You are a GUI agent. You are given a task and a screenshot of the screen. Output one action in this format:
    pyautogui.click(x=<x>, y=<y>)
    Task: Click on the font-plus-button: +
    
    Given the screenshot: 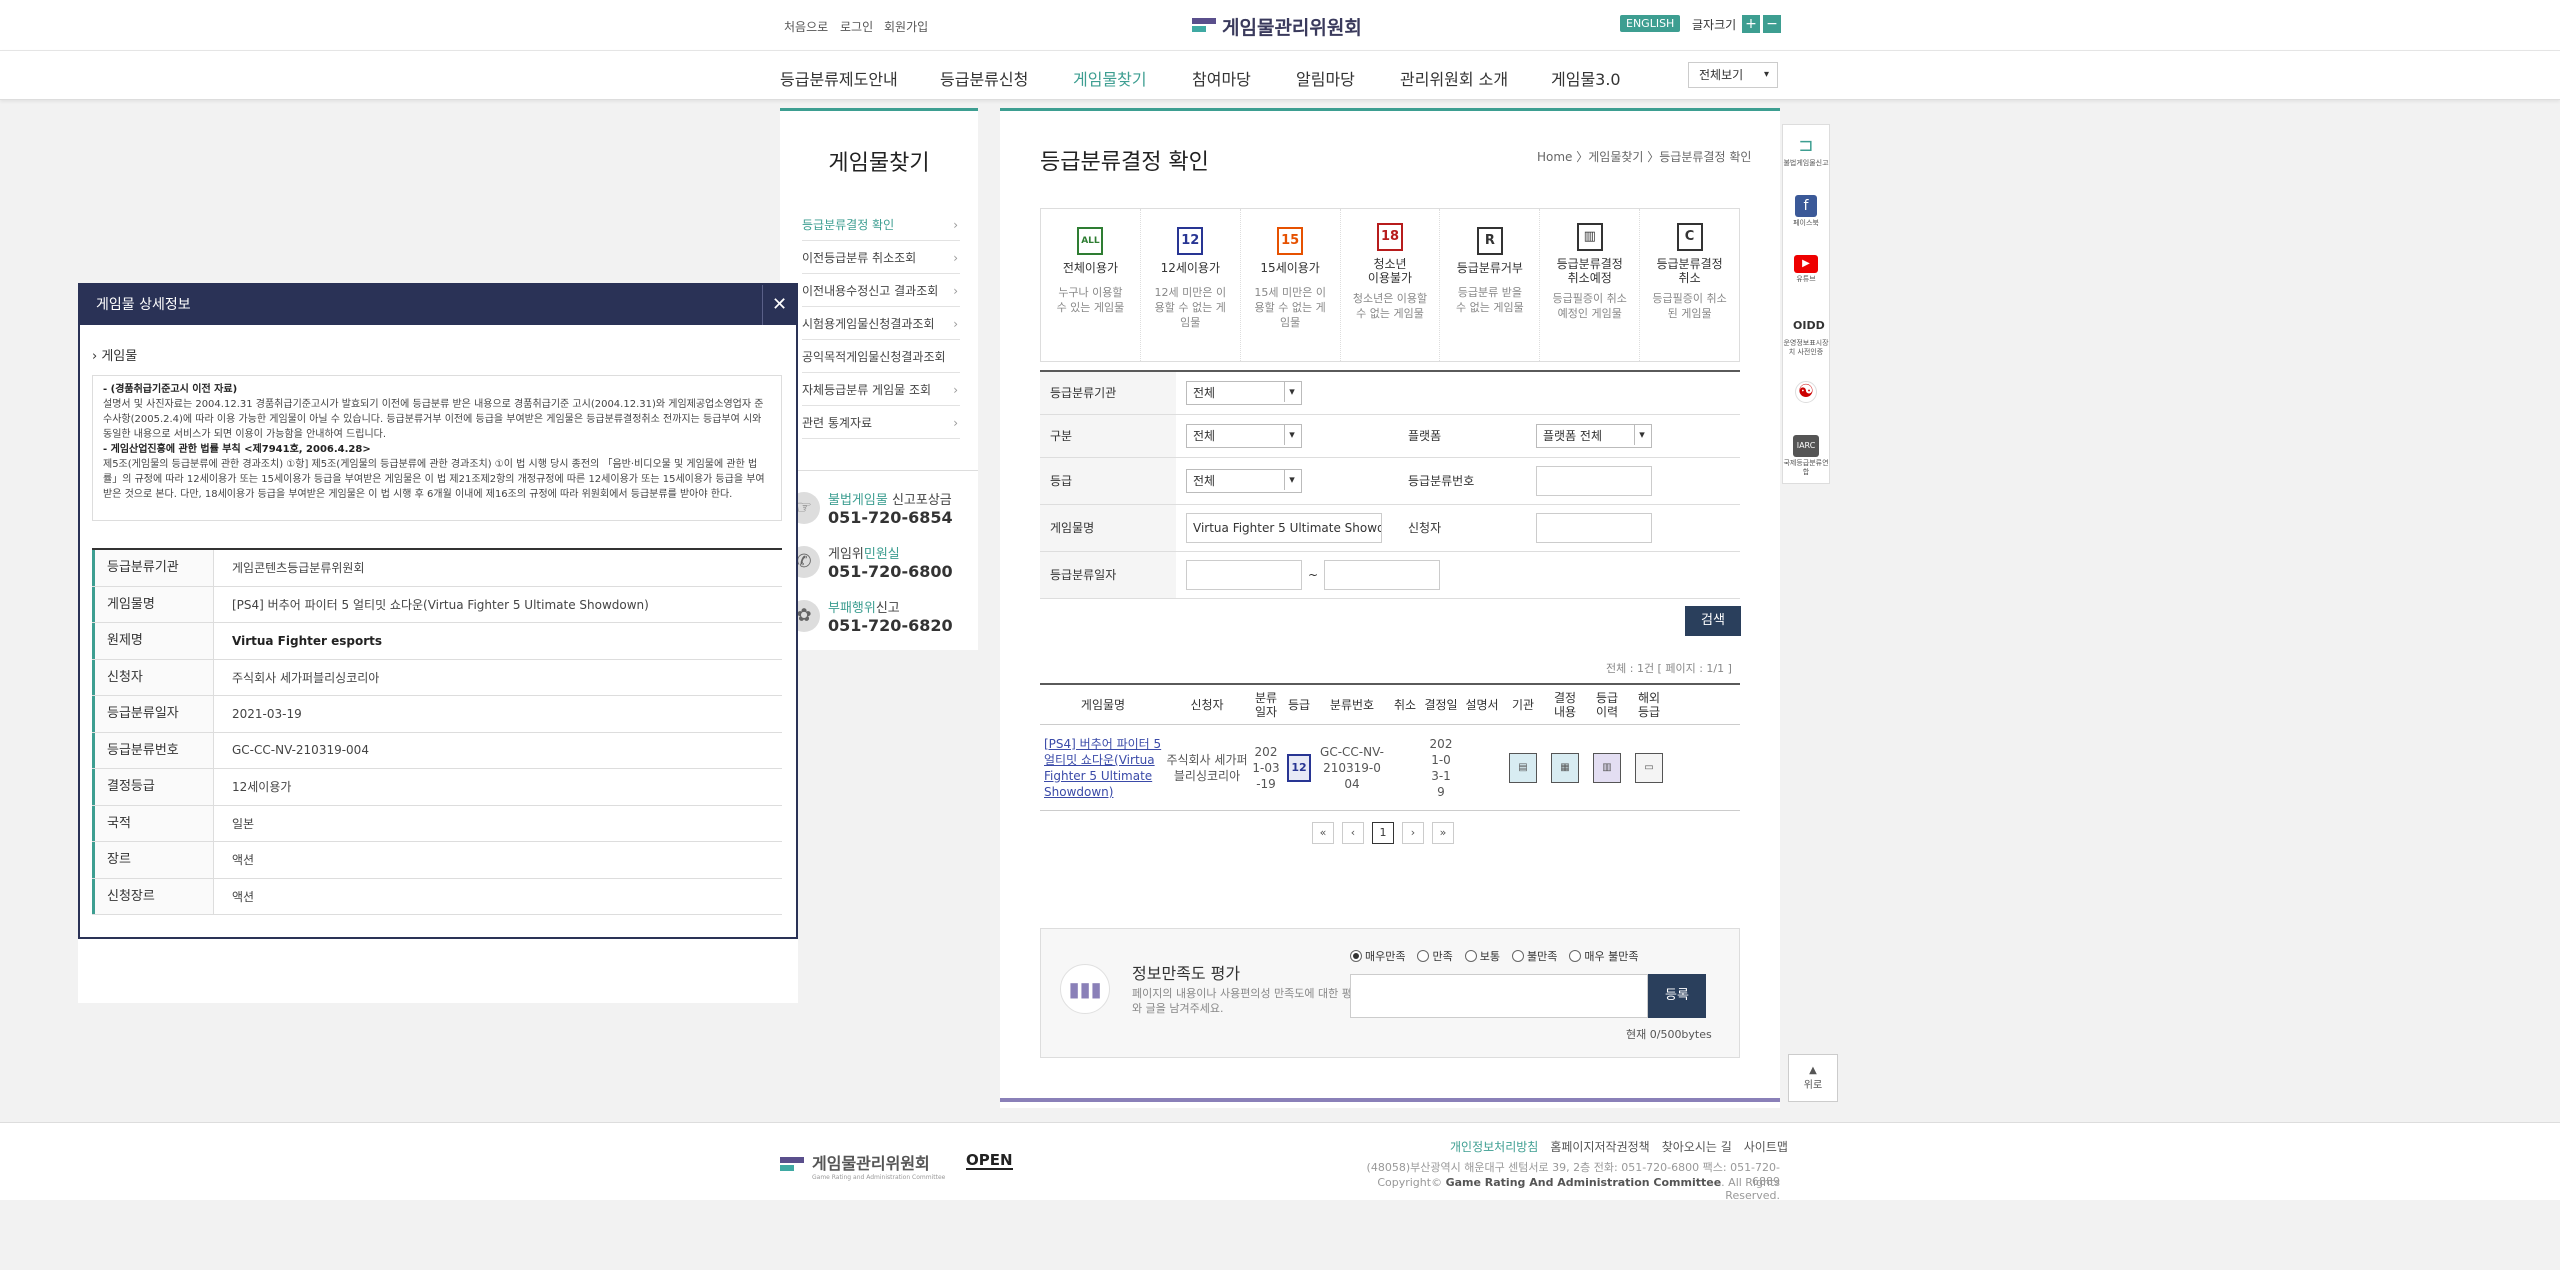 What is the action you would take?
    pyautogui.click(x=1751, y=24)
    